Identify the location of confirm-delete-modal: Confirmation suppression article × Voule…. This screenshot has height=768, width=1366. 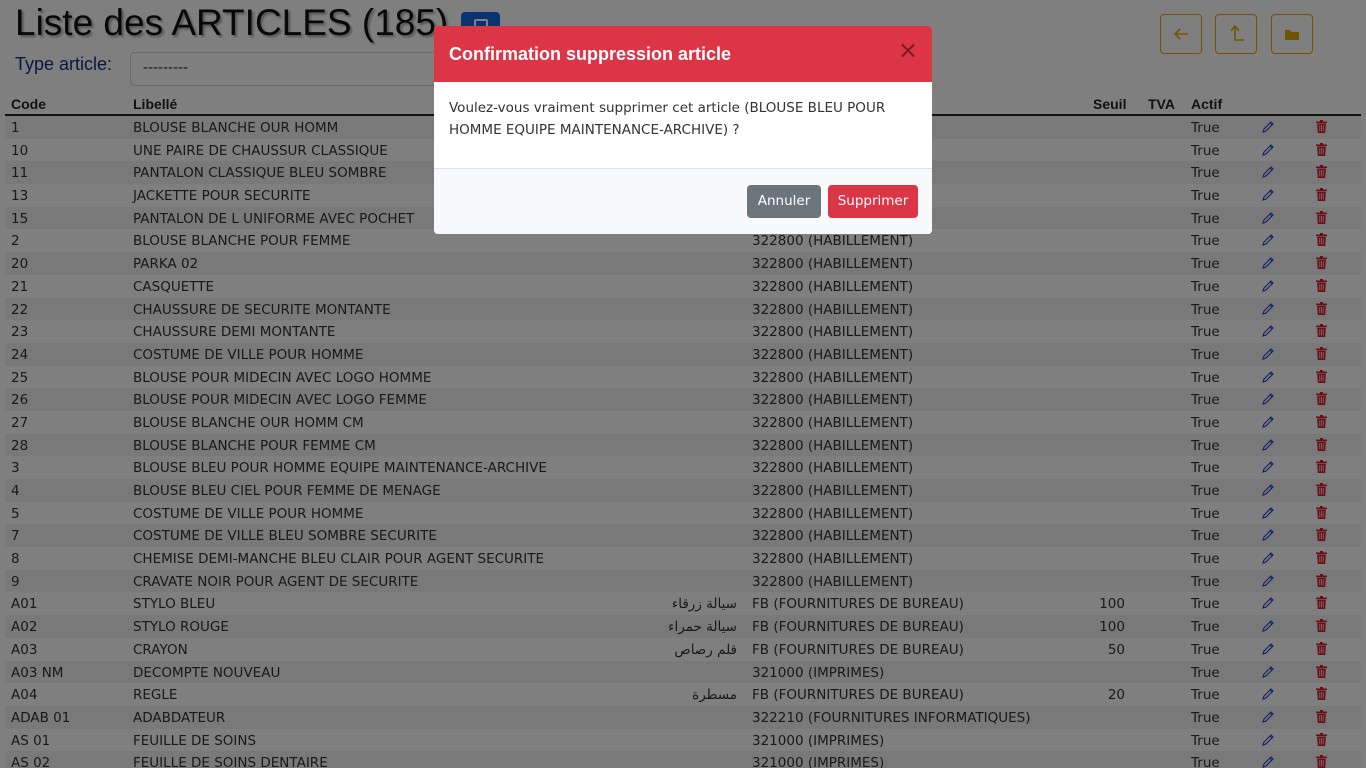
(683, 130).